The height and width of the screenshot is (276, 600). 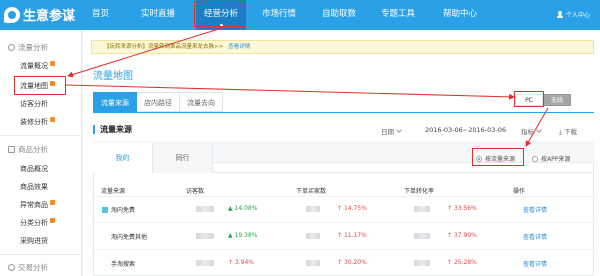 I want to click on chevron-down-icon, so click(x=539, y=130).